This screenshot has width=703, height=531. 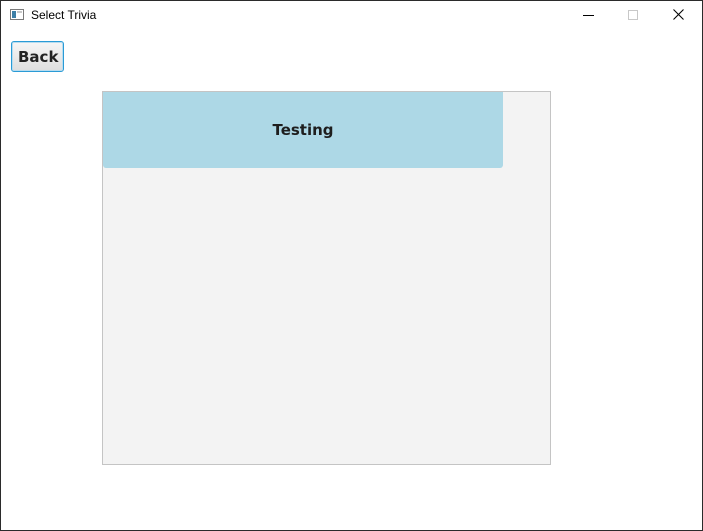 I want to click on trivia-item-label: Testing, so click(x=303, y=130).